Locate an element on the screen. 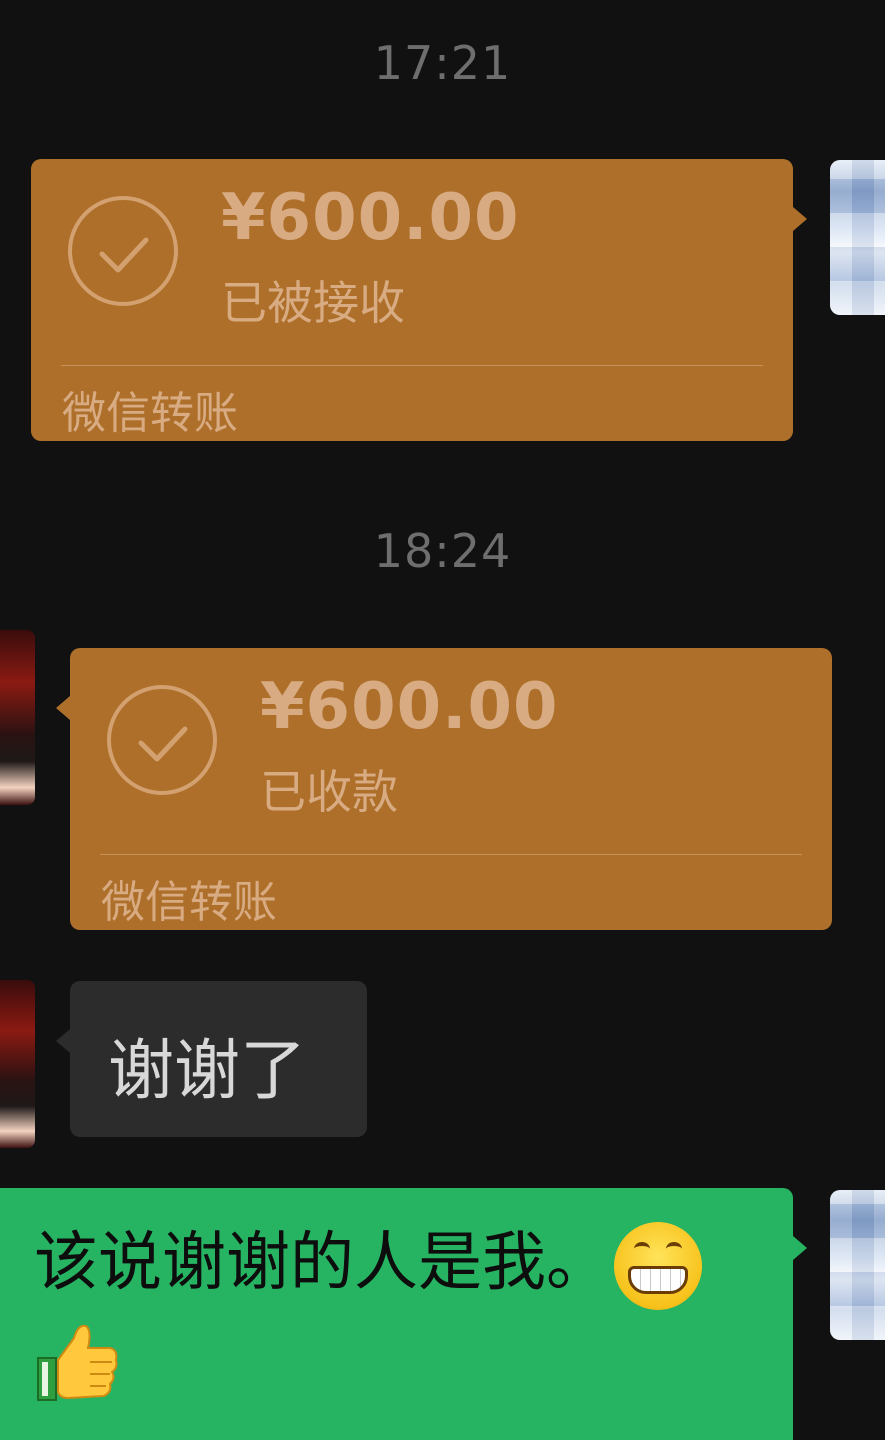  grinning-face-icon is located at coordinates (658, 1266).